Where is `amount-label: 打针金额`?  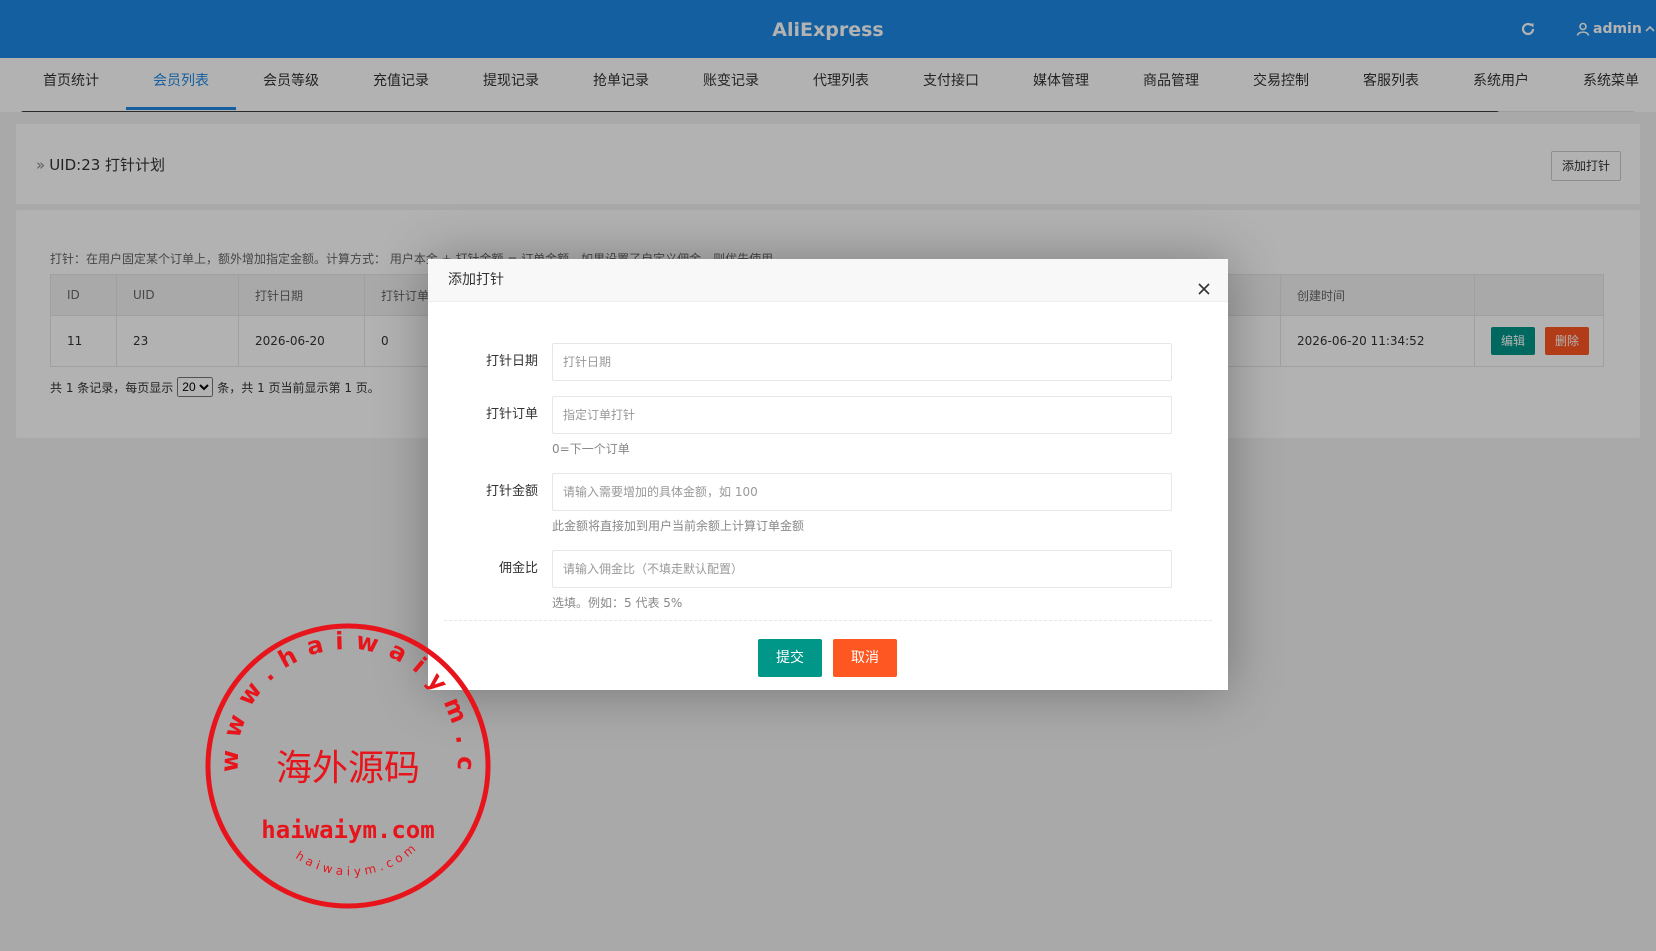 amount-label: 打针金额 is located at coordinates (511, 491).